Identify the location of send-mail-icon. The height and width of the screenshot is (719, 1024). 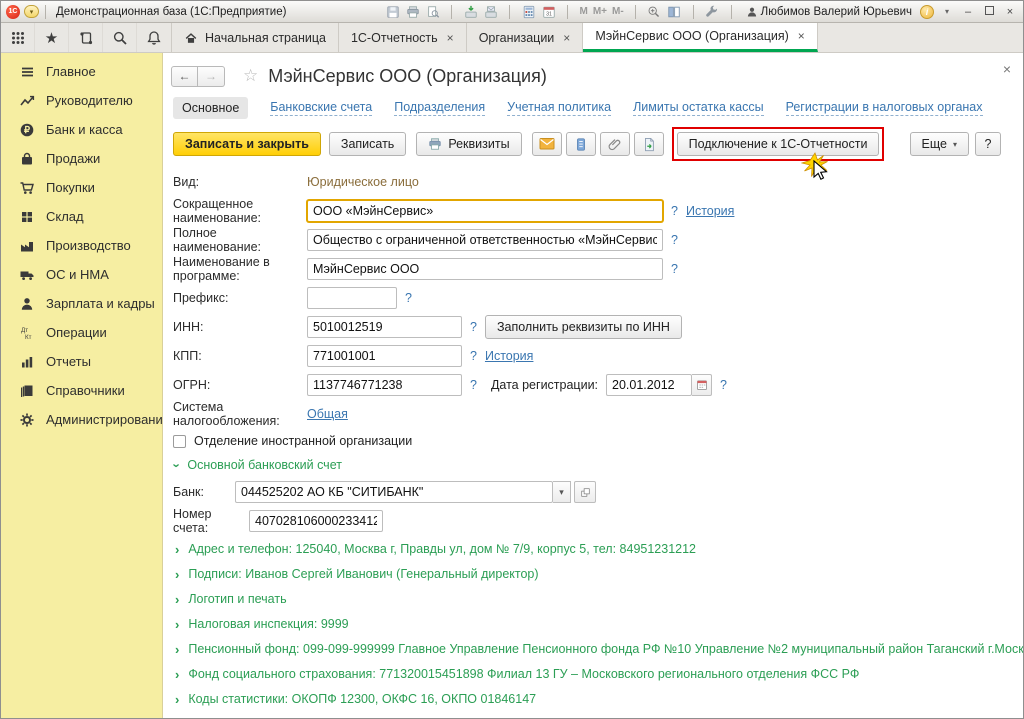
(490, 11).